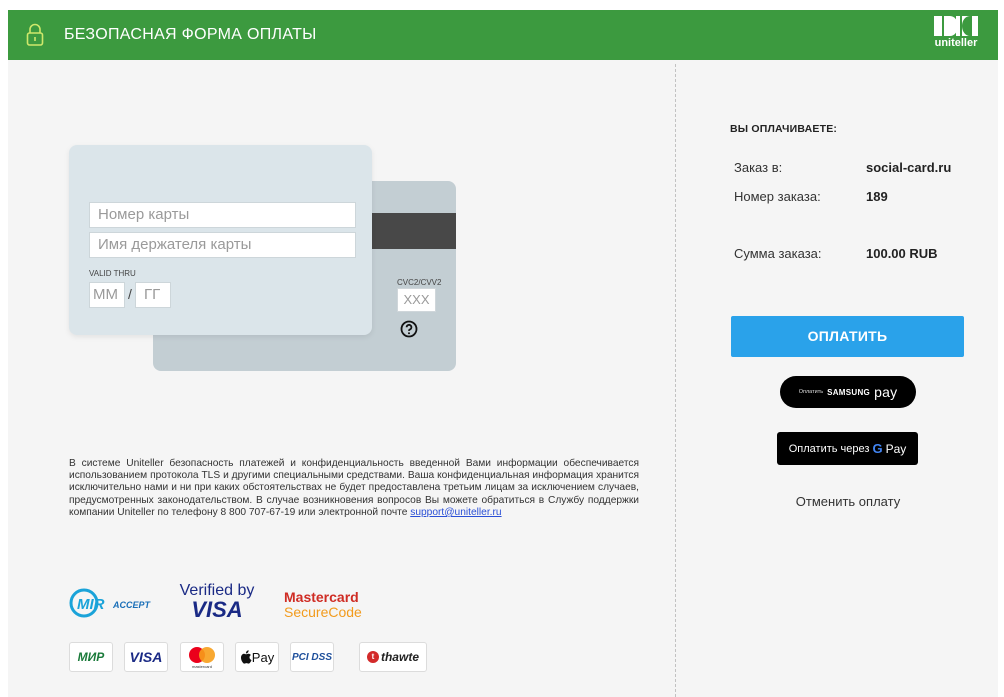 The height and width of the screenshot is (697, 1004). I want to click on samsung-pay-button: Оплатить SAMSUNG pay, so click(848, 392).